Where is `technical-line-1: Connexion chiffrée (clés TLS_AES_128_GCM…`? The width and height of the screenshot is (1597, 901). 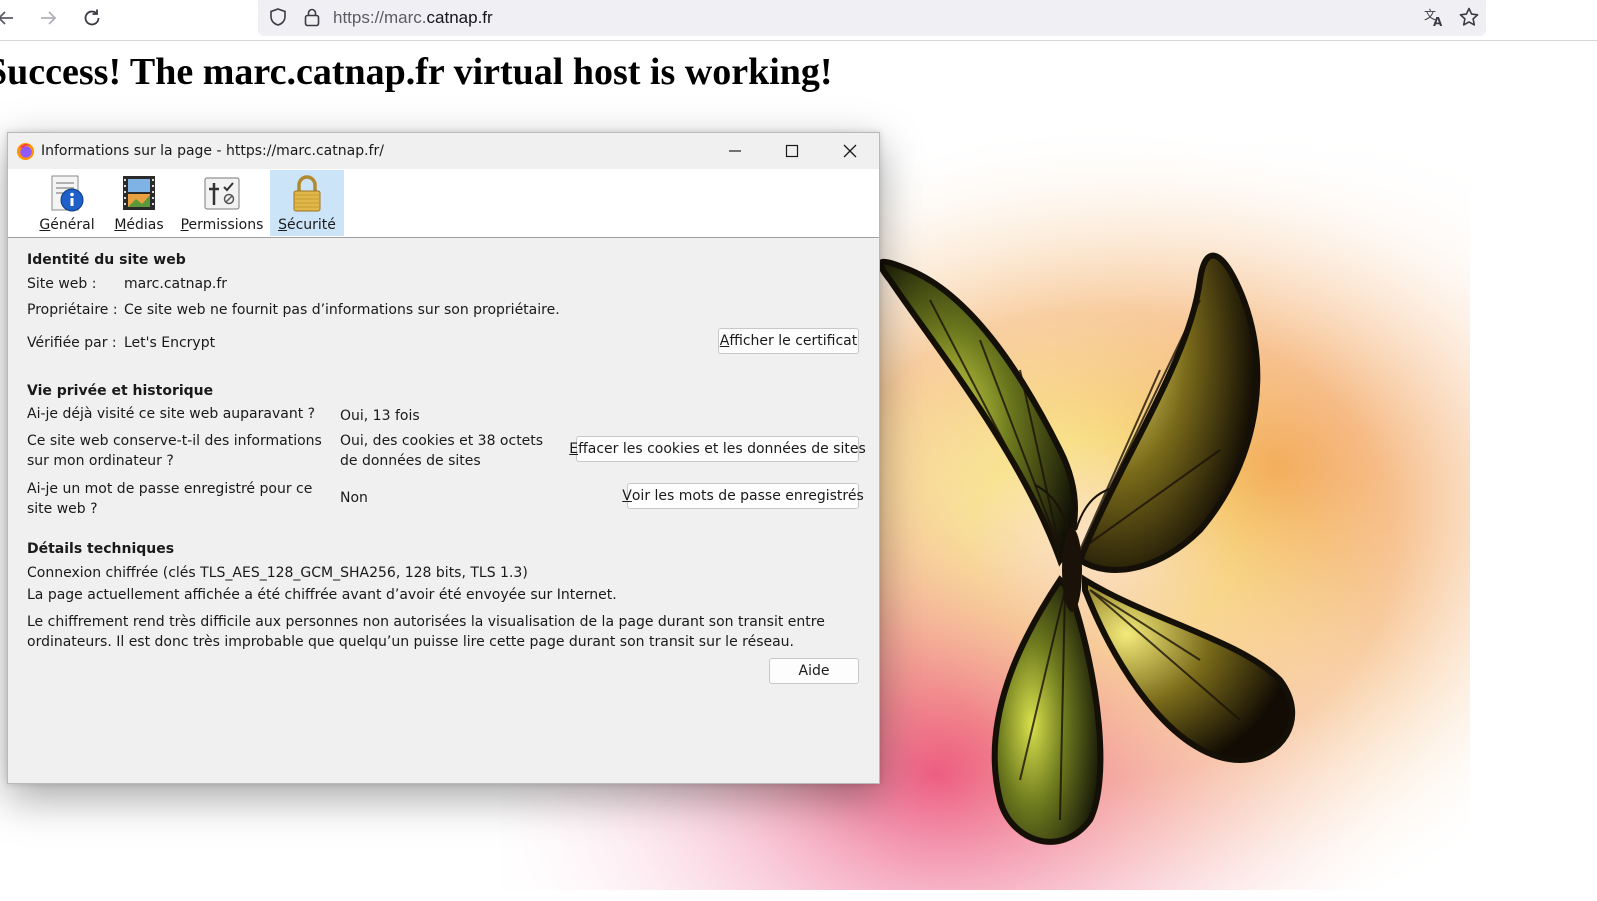
technical-line-1: Connexion chiffrée (clés TLS_AES_128_GCM… is located at coordinates (277, 573).